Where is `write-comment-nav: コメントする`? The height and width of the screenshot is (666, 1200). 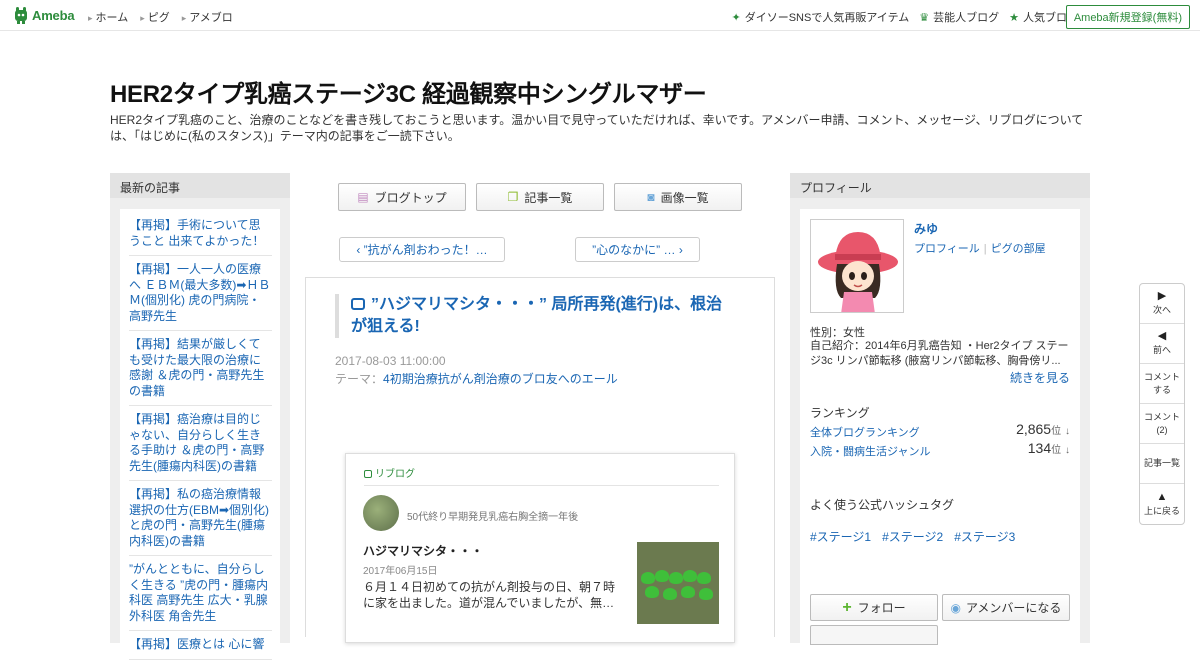 write-comment-nav: コメントする is located at coordinates (1162, 384).